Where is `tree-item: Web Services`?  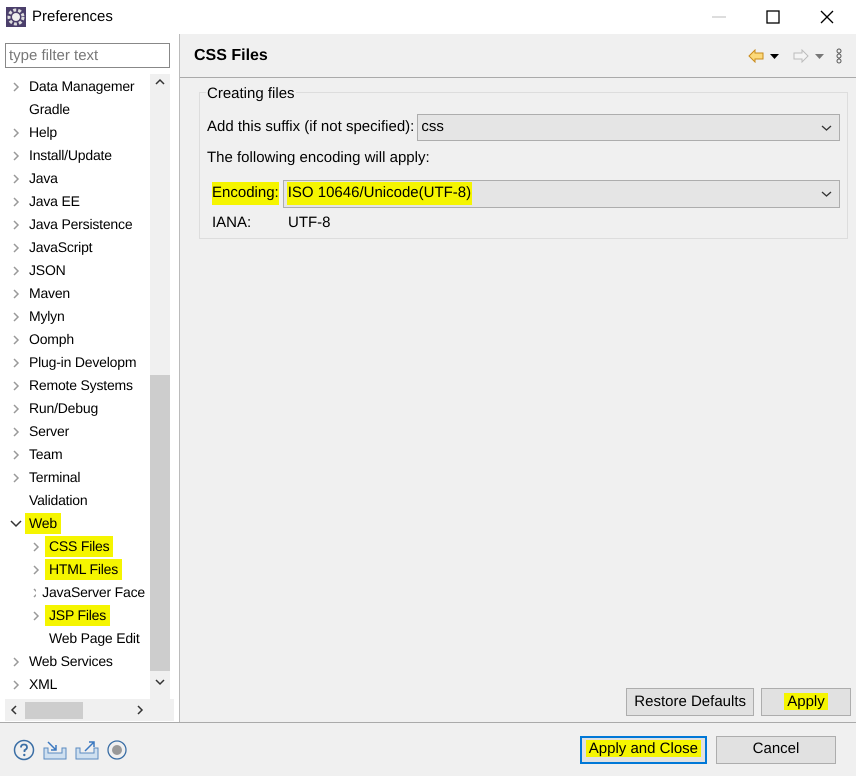 tree-item: Web Services is located at coordinates (71, 661).